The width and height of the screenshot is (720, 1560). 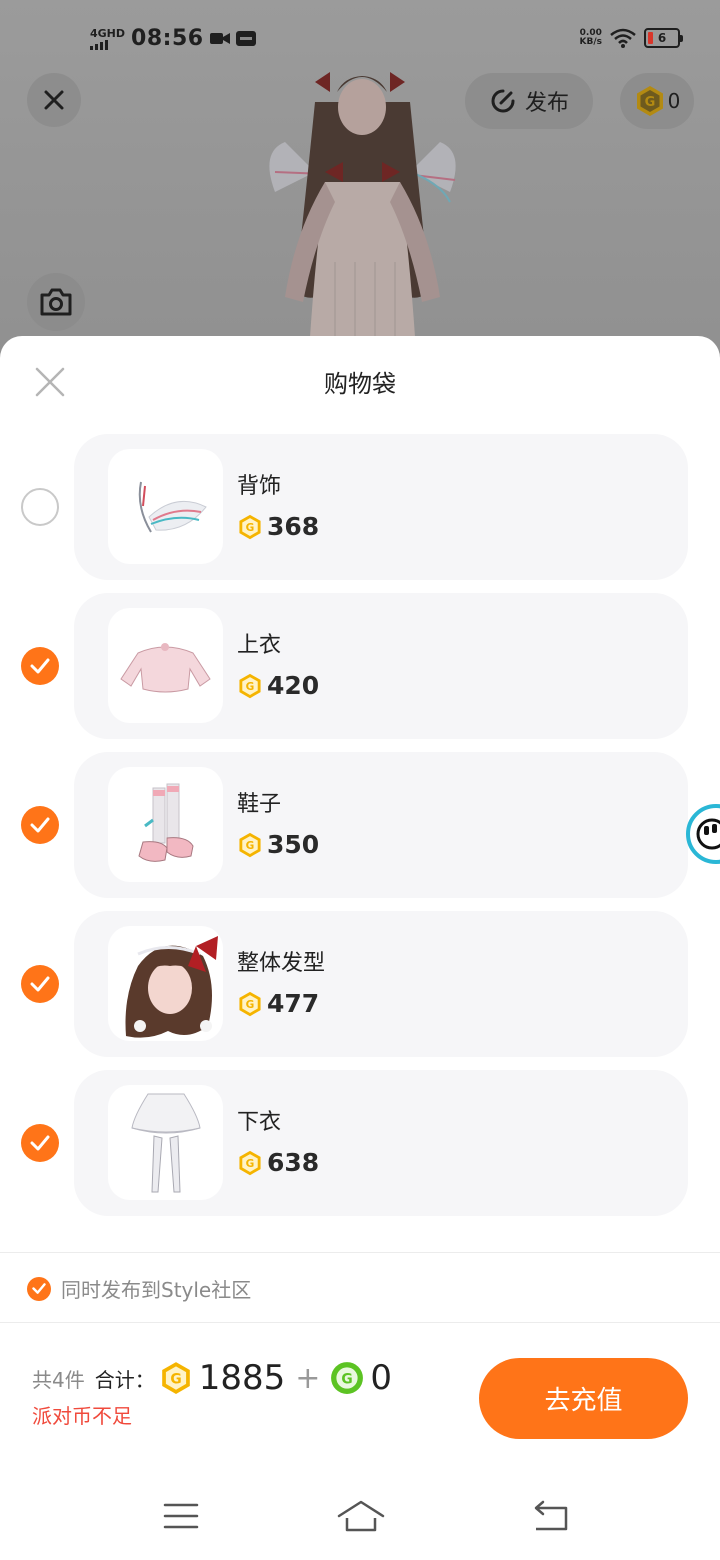 I want to click on network-indicator: 4GHD, so click(x=107, y=39).